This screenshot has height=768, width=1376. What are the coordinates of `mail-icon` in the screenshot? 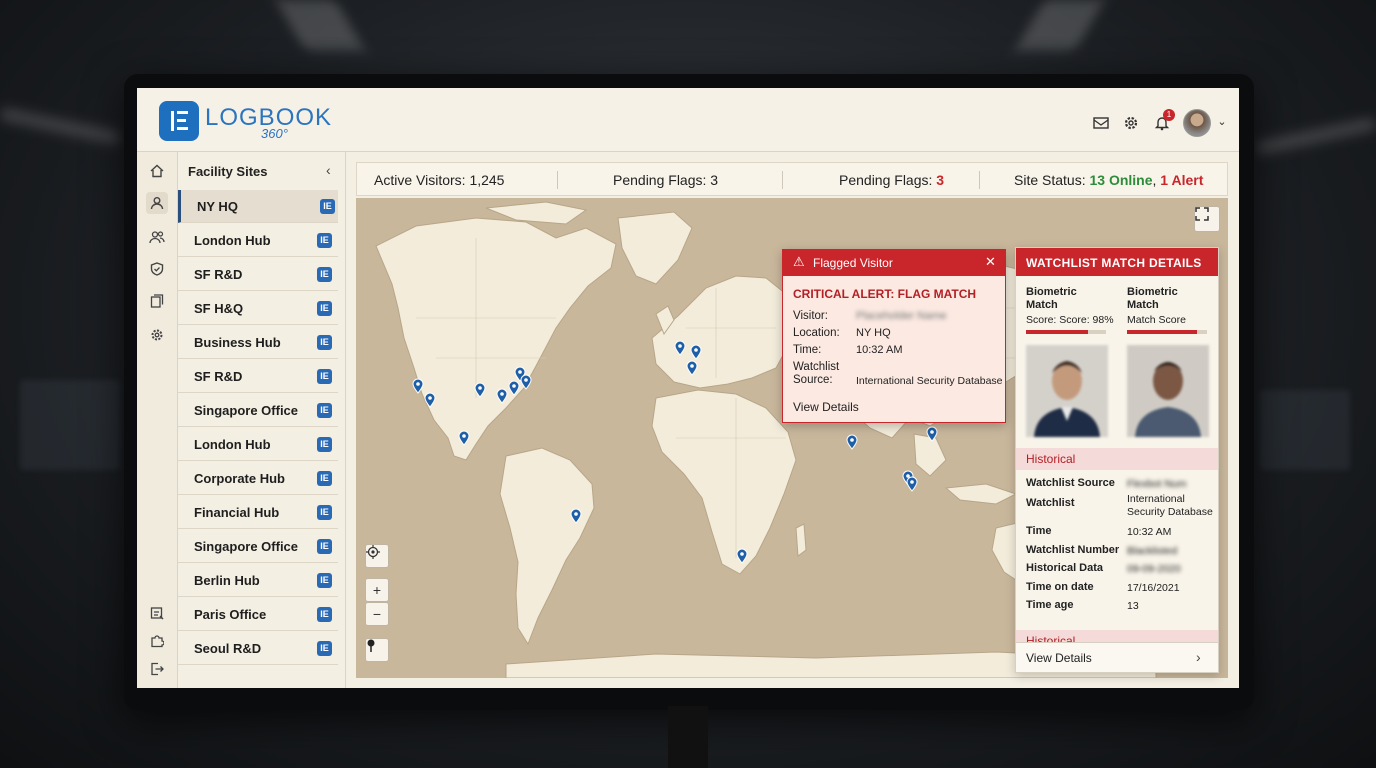 It's located at (1101, 123).